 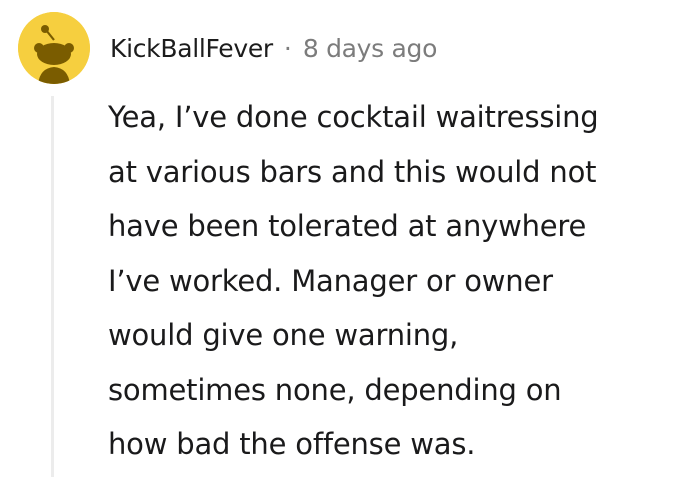 I want to click on comment-body-line: I’ve worked. Manager or owner, so click(x=330, y=280).